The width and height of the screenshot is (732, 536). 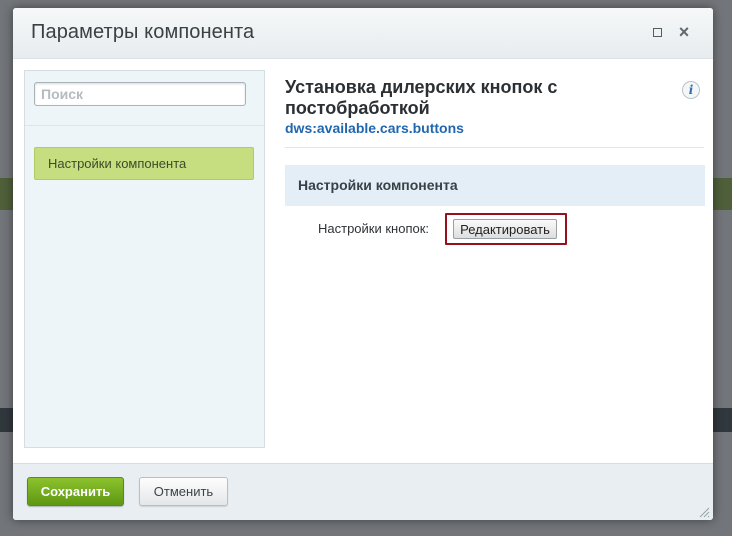 I want to click on sidebar-item-component-settings: Настройки компонента, so click(x=144, y=163).